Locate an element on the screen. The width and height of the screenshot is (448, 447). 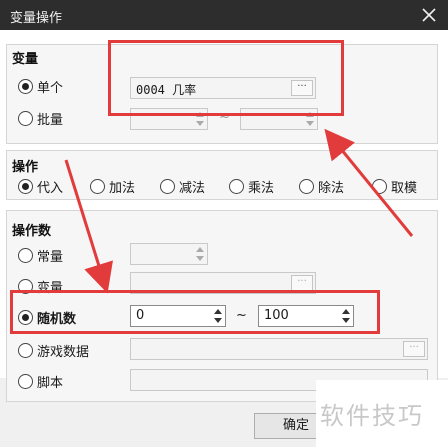
arrow-to-variable is located at coordinates (369, 182).